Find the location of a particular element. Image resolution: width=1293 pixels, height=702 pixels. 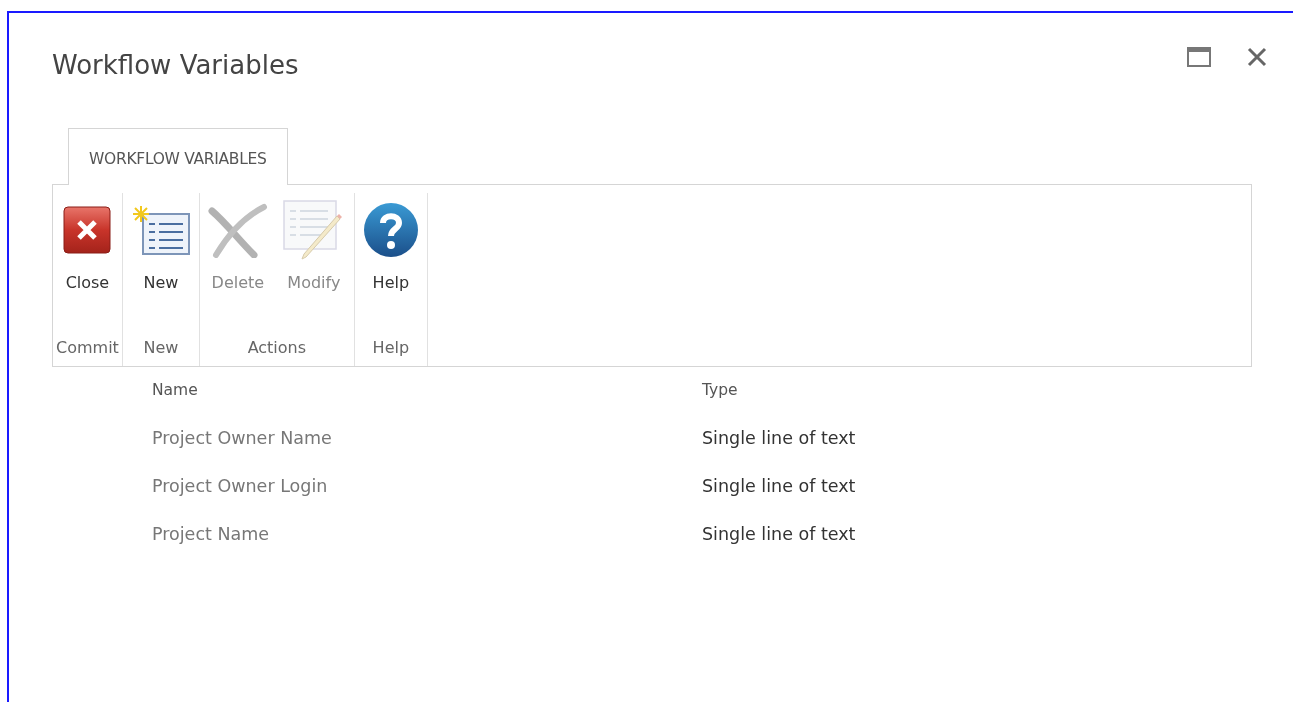

new-button: New is located at coordinates (160, 265).